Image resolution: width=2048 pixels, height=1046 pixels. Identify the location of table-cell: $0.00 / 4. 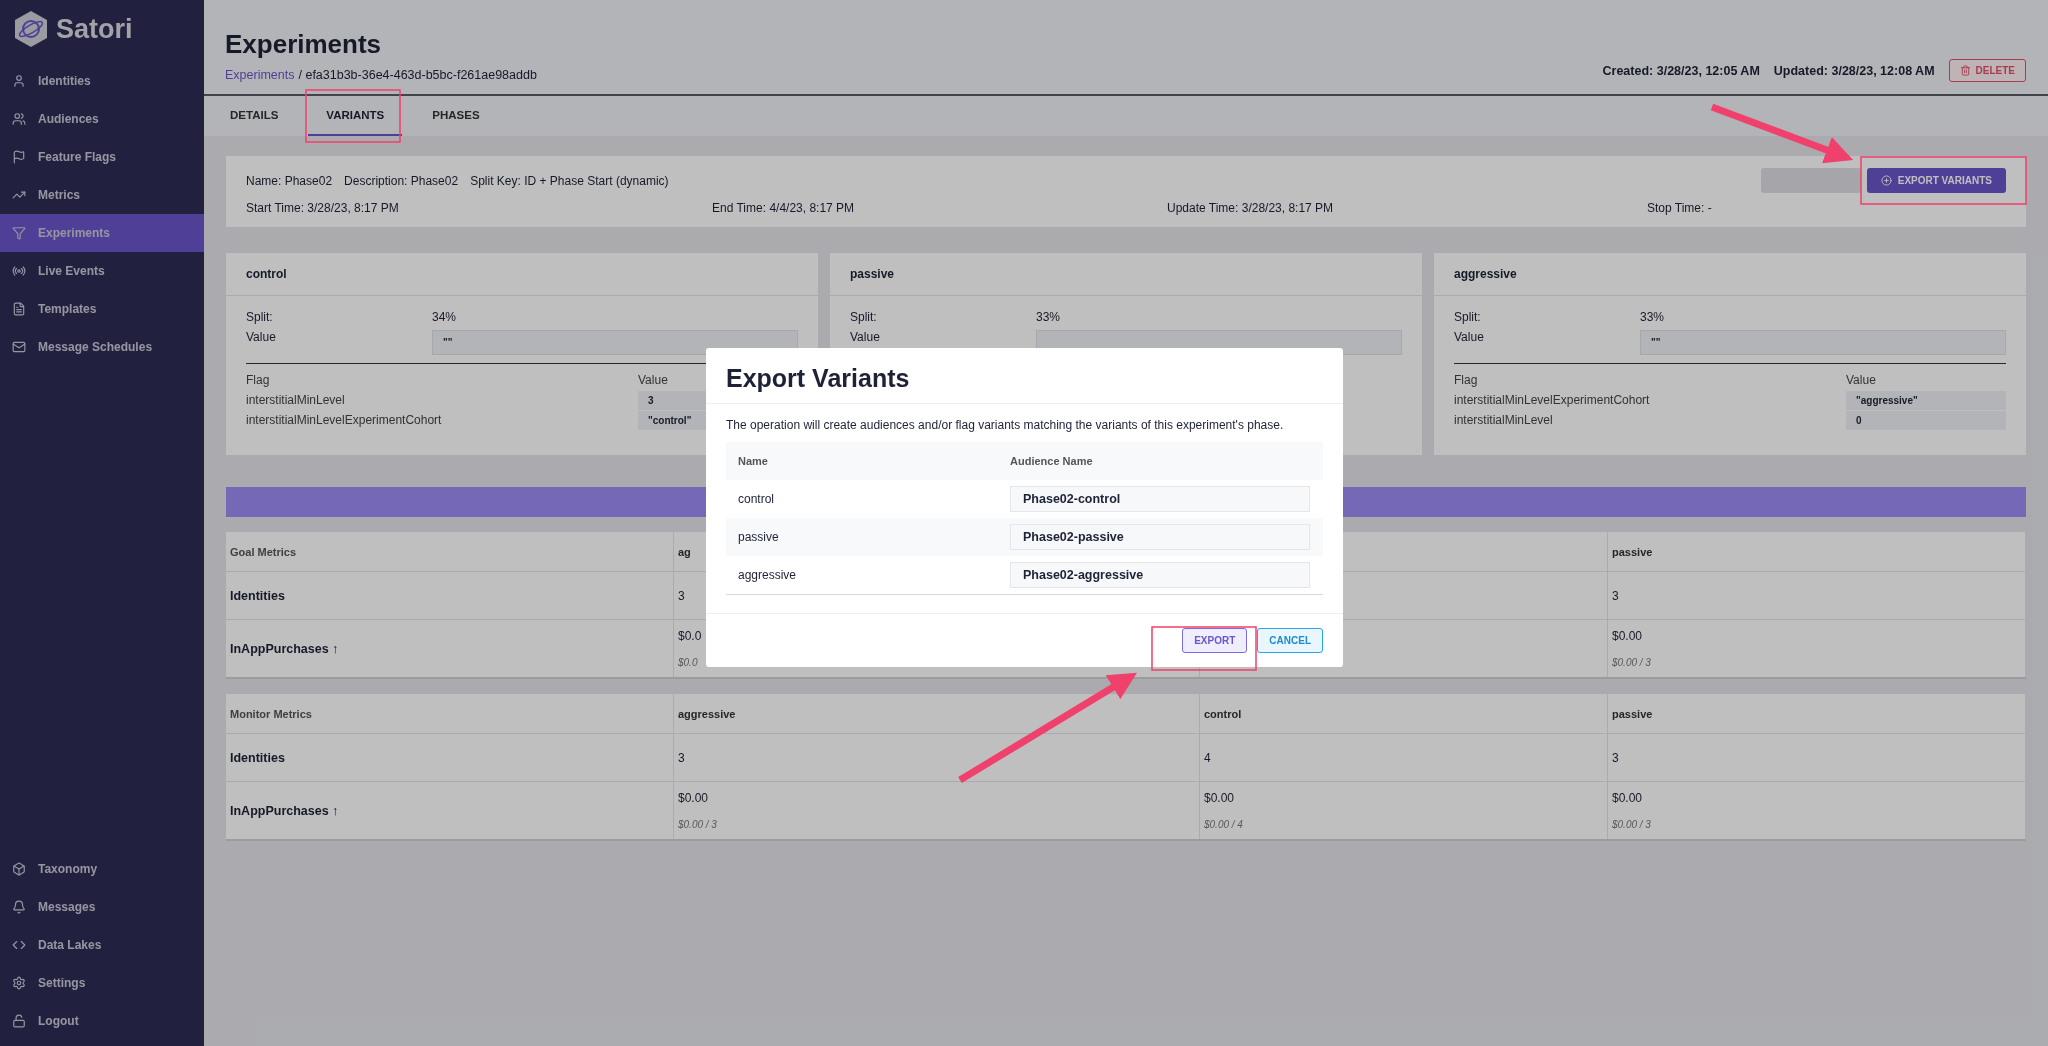
(1223, 824).